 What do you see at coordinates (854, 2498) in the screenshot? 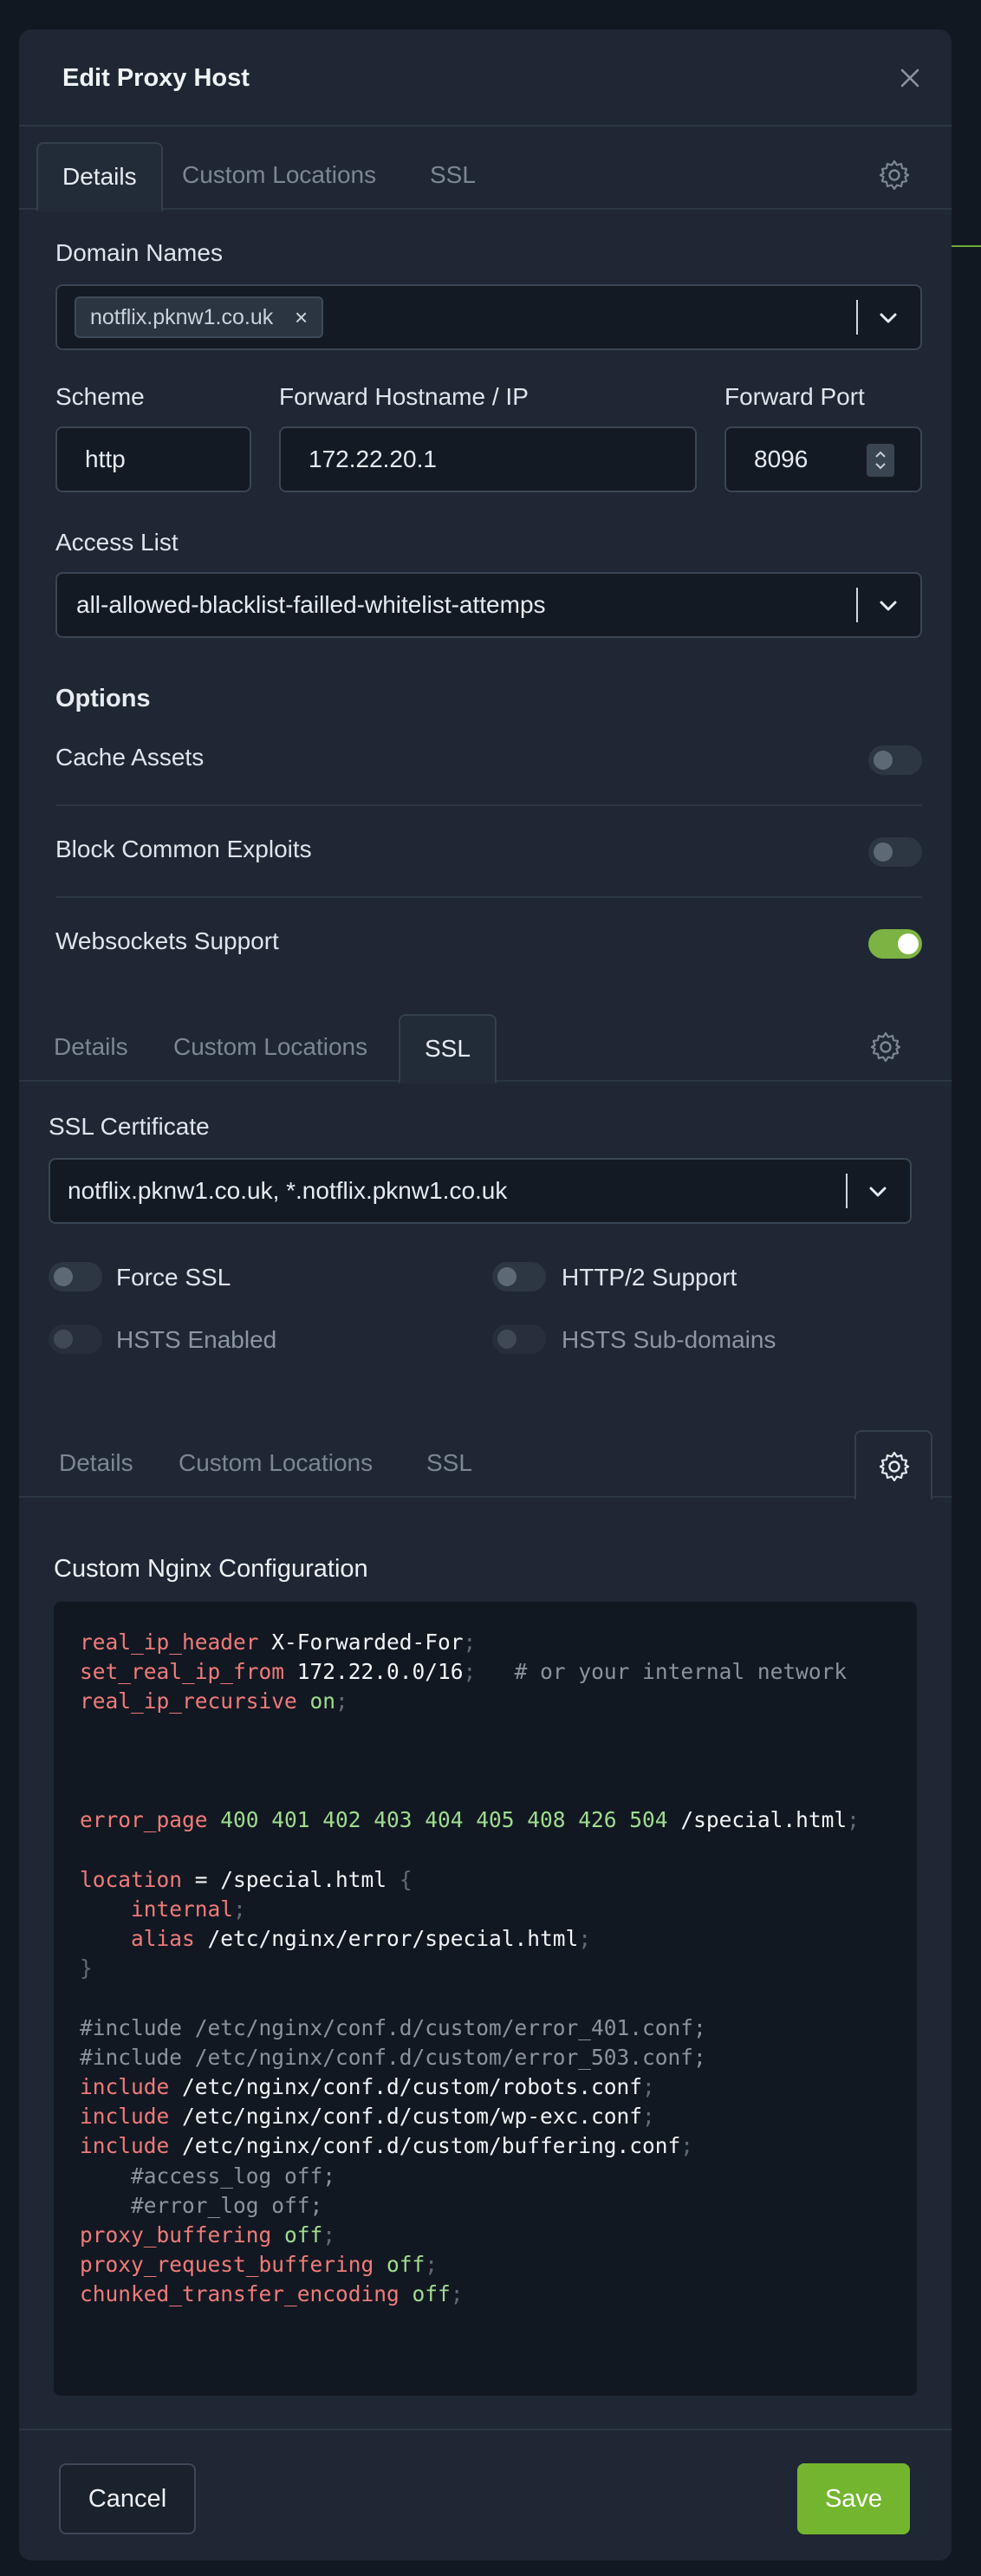
I see `save-button: Save` at bounding box center [854, 2498].